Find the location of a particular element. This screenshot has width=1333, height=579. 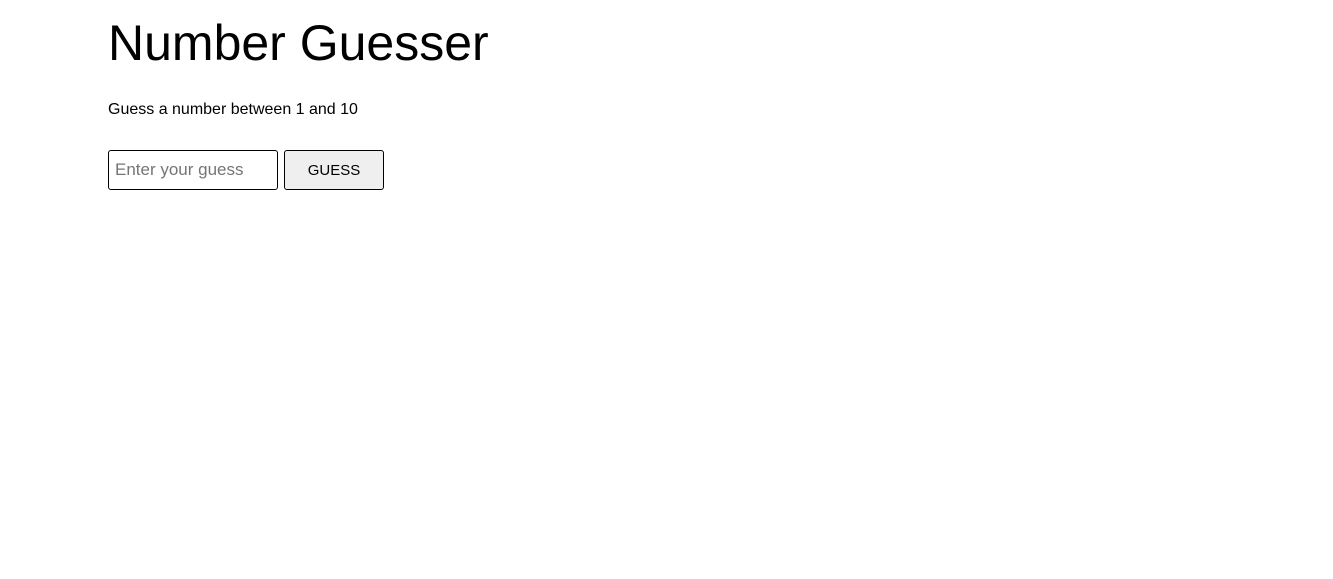

guess-button: GUESS is located at coordinates (334, 170).